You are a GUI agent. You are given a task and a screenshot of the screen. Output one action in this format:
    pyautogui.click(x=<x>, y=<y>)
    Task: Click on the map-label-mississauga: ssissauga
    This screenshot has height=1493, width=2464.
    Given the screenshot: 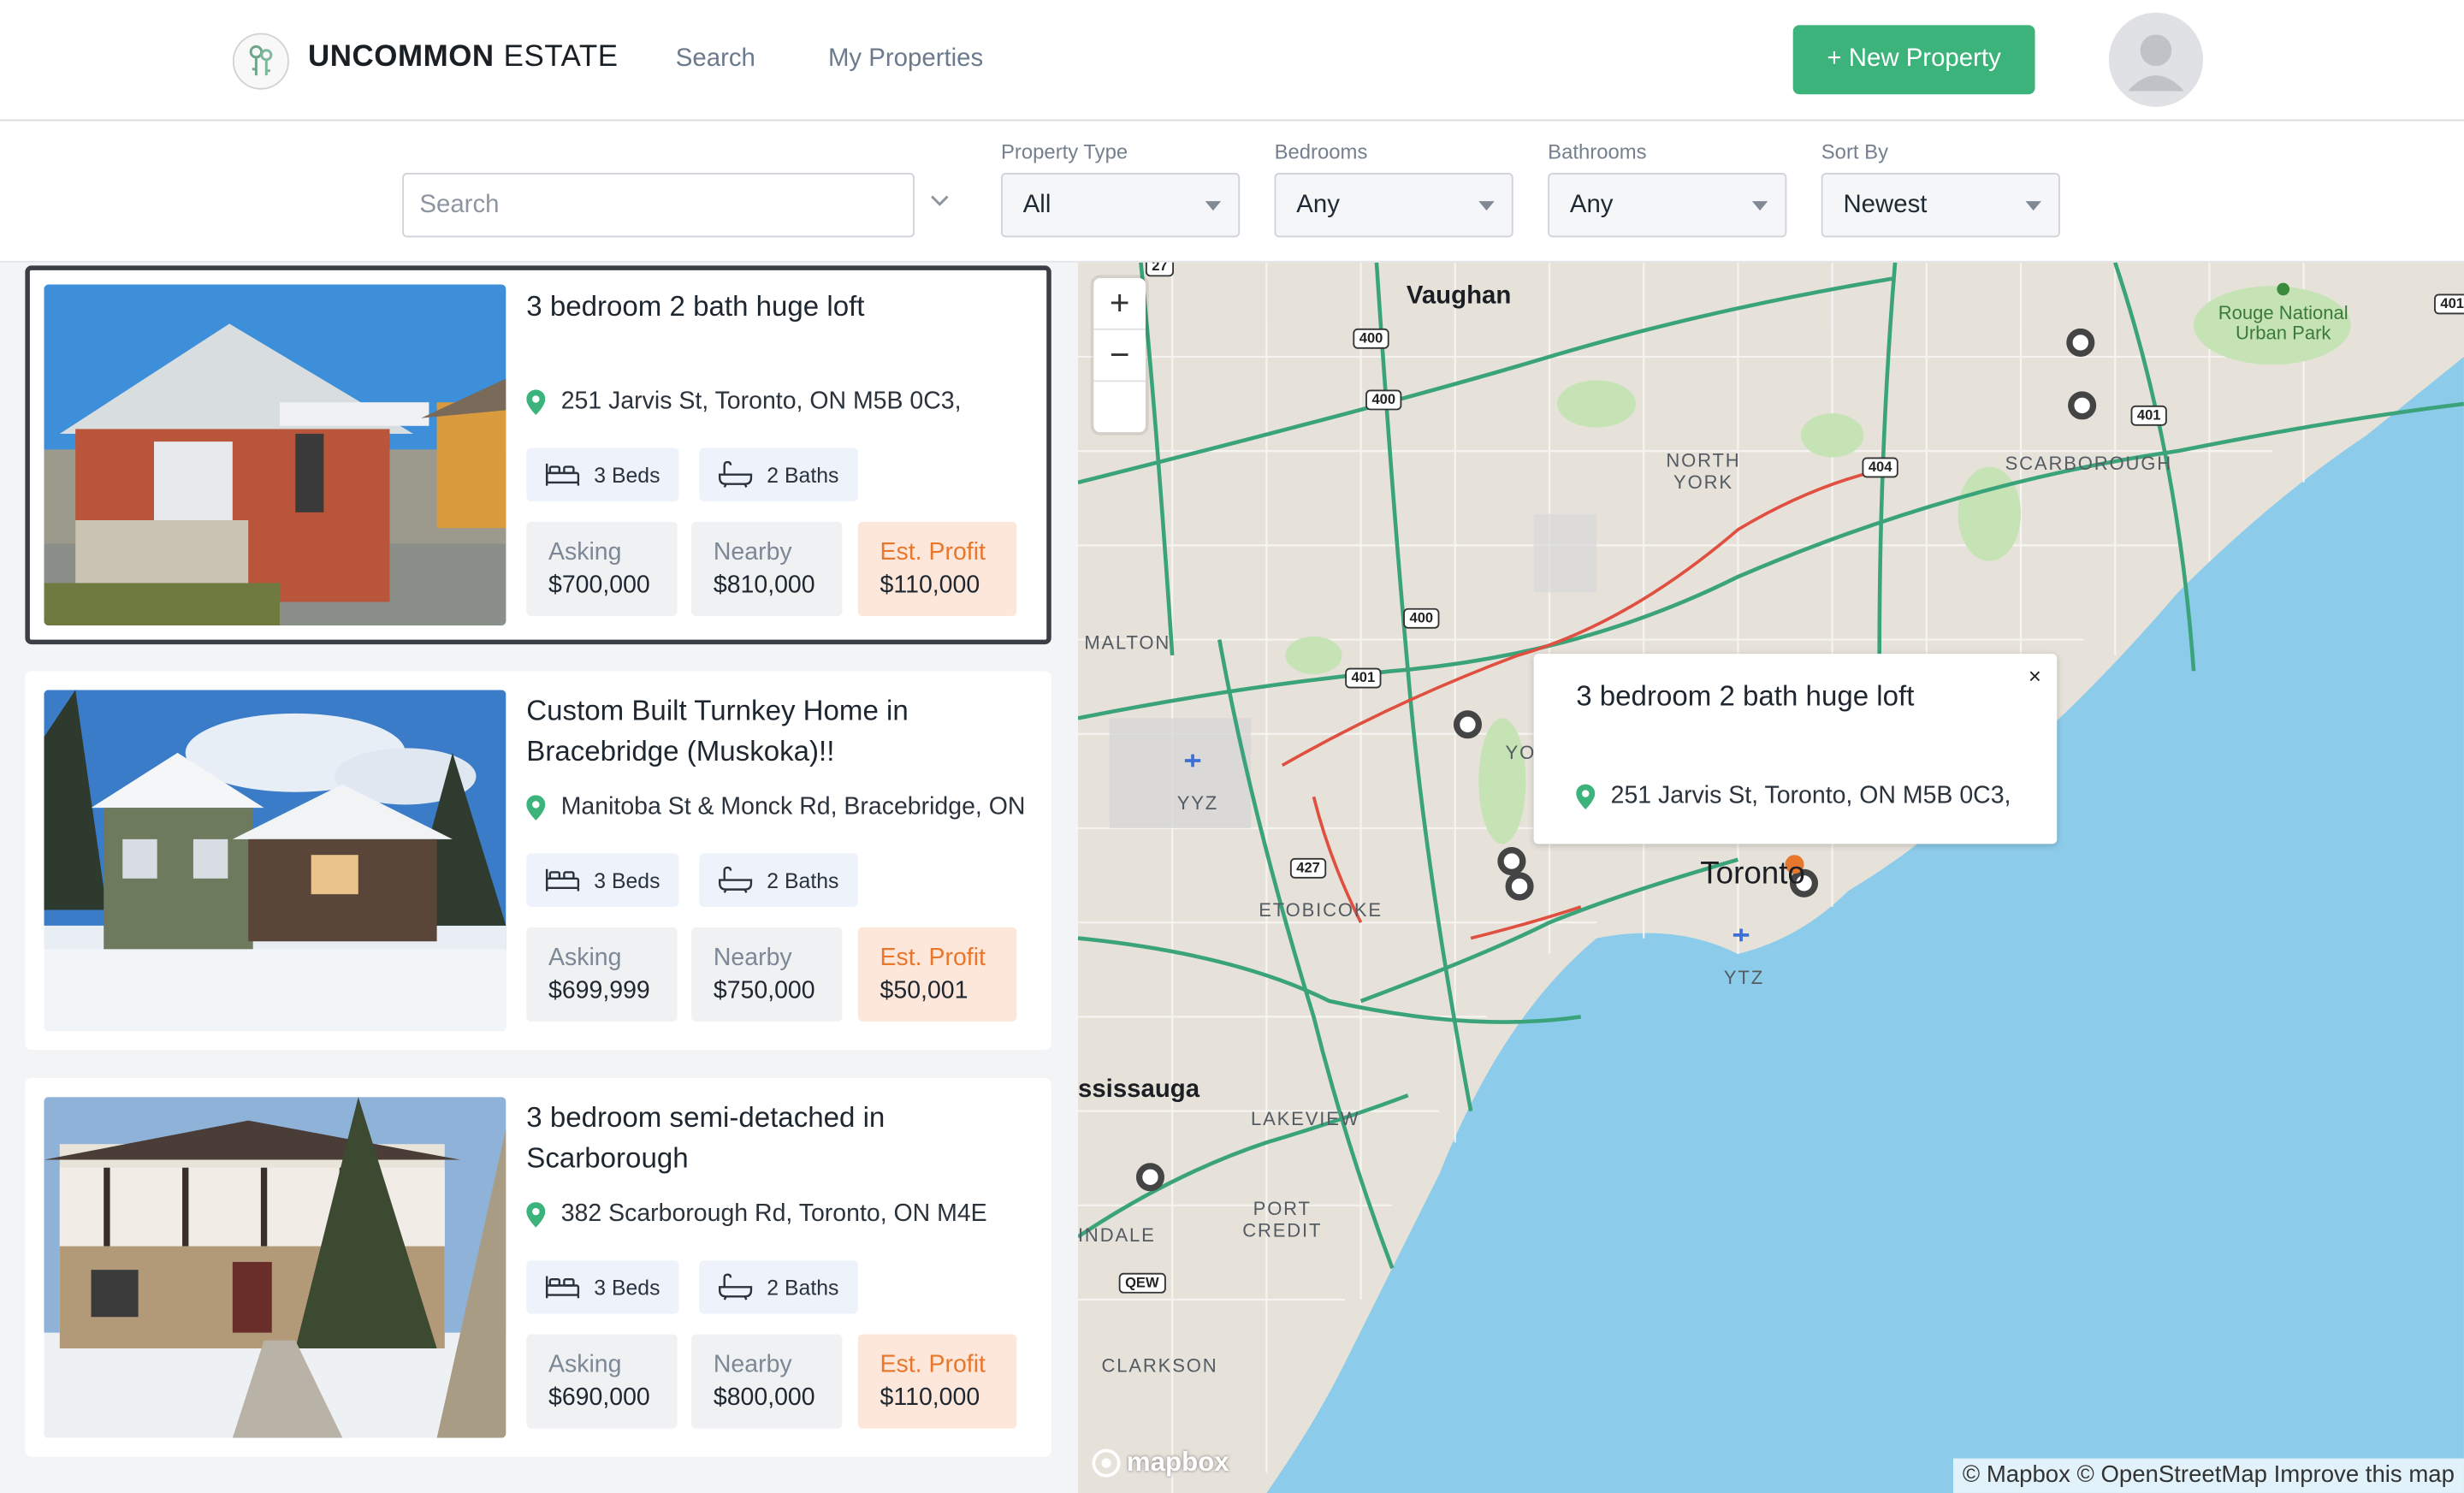 What is the action you would take?
    pyautogui.click(x=1138, y=1090)
    